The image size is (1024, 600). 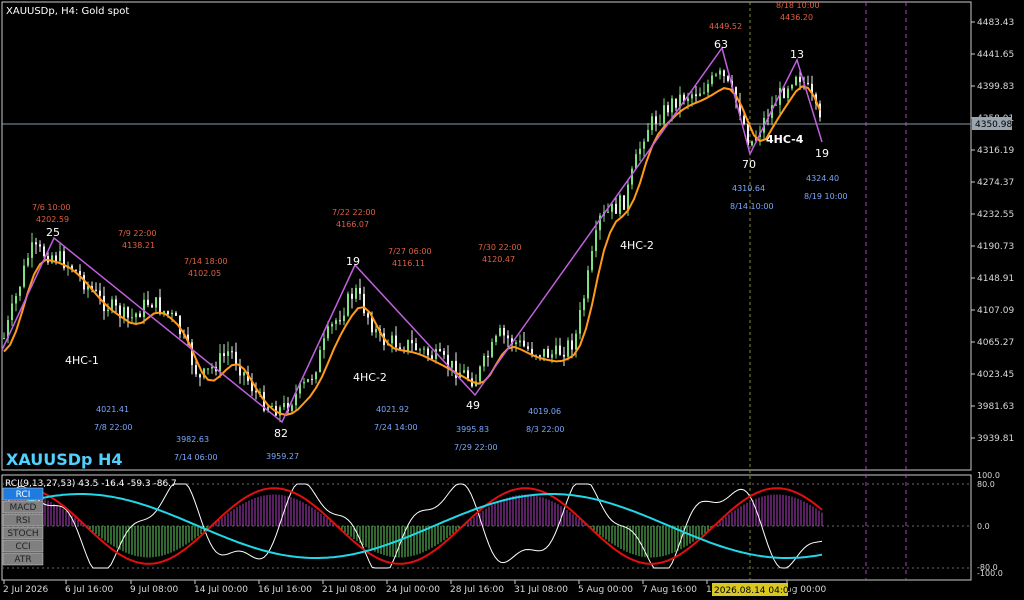 I want to click on low-label-date: 8/19 10:00, so click(x=826, y=196).